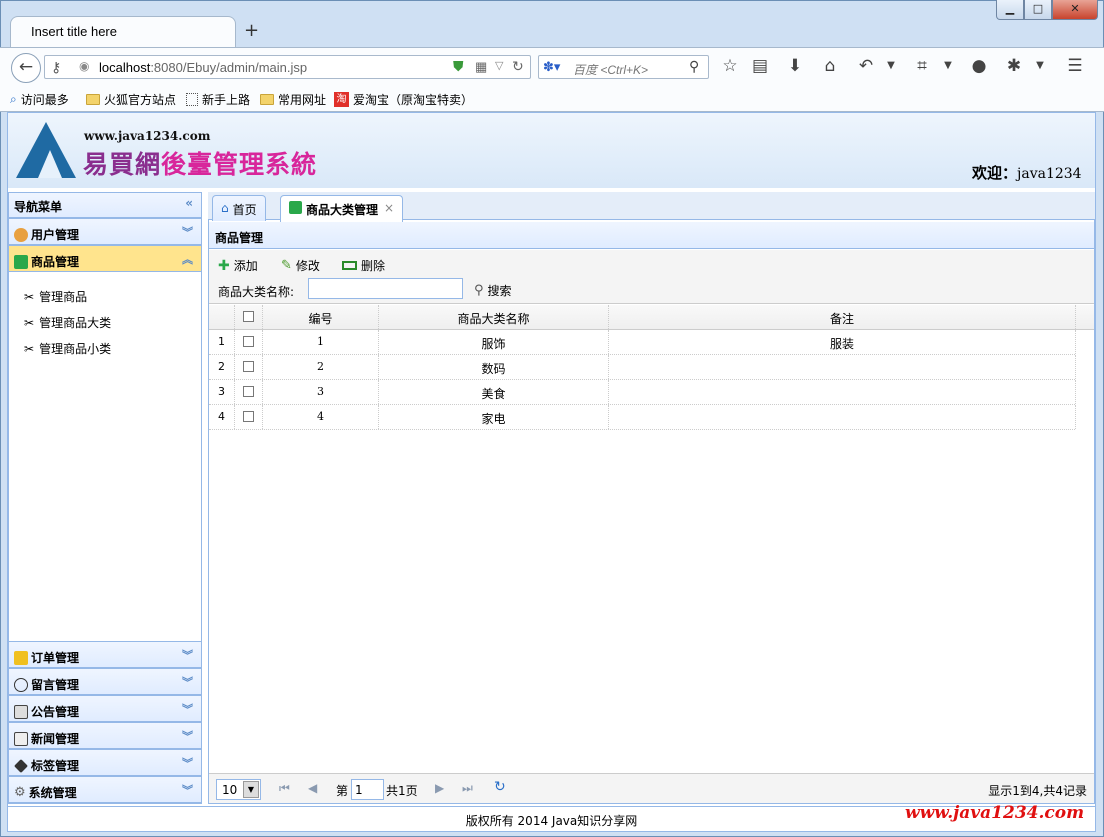  I want to click on edit-button: ✎ 修改, so click(300, 265).